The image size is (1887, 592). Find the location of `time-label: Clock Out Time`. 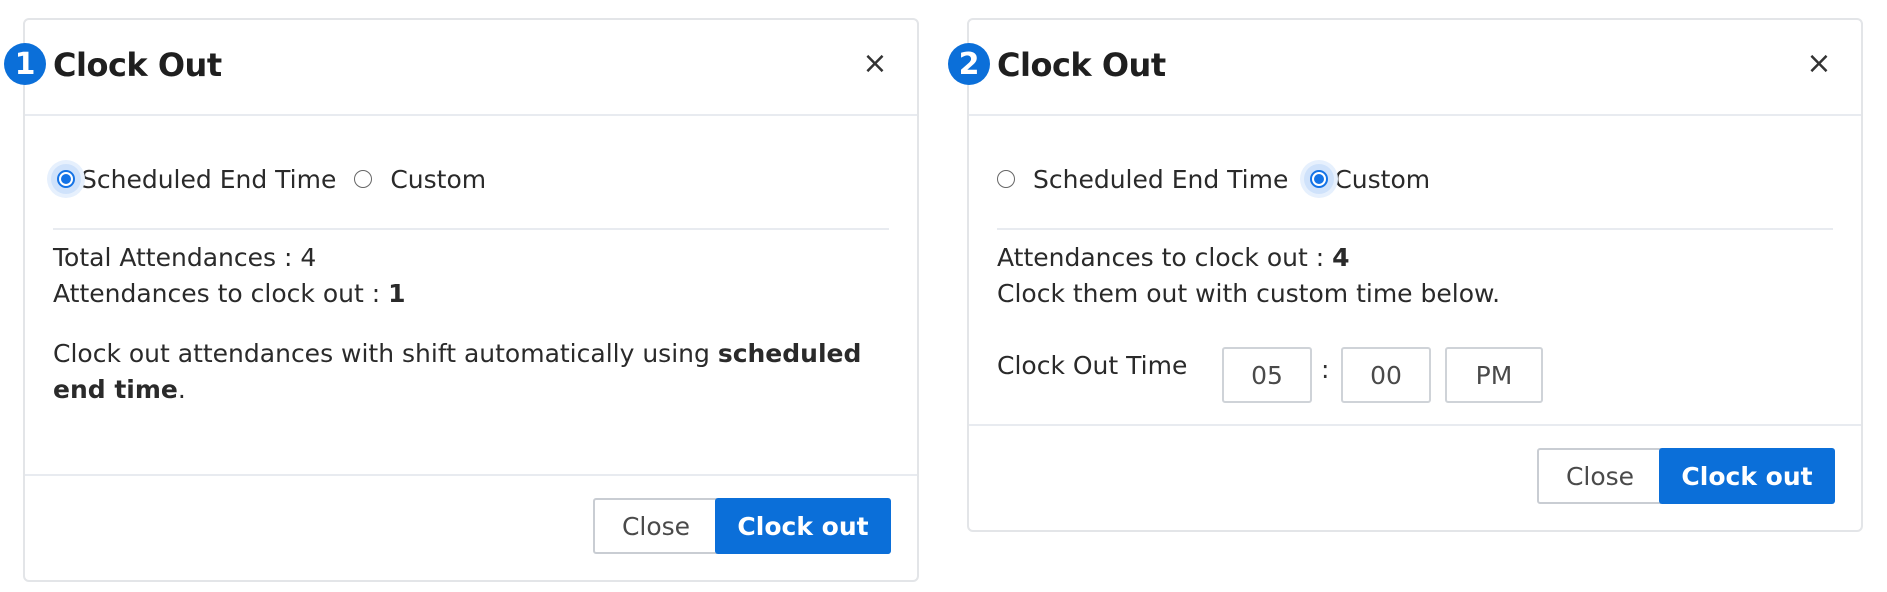

time-label: Clock Out Time is located at coordinates (1092, 365).